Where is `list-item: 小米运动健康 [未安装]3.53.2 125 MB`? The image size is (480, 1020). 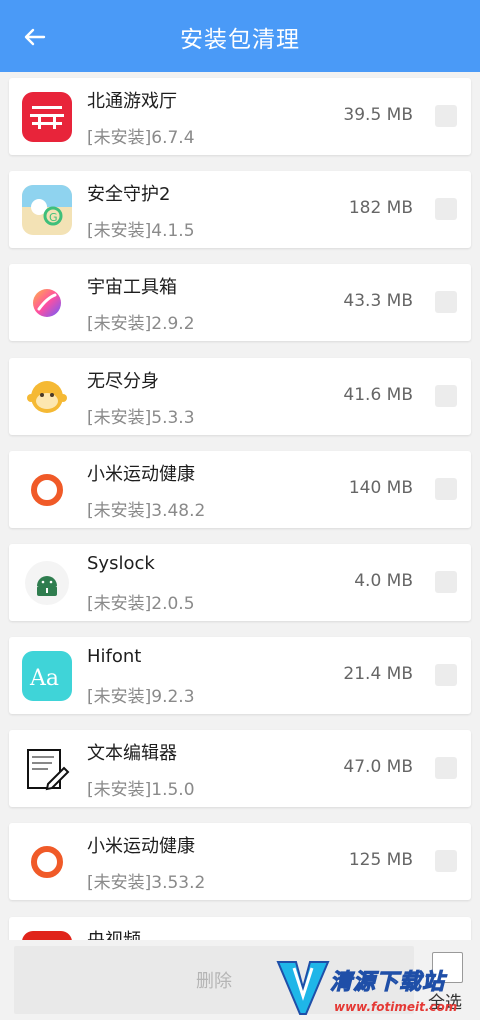
list-item: 小米运动健康 [未安装]3.53.2 125 MB is located at coordinates (240, 861).